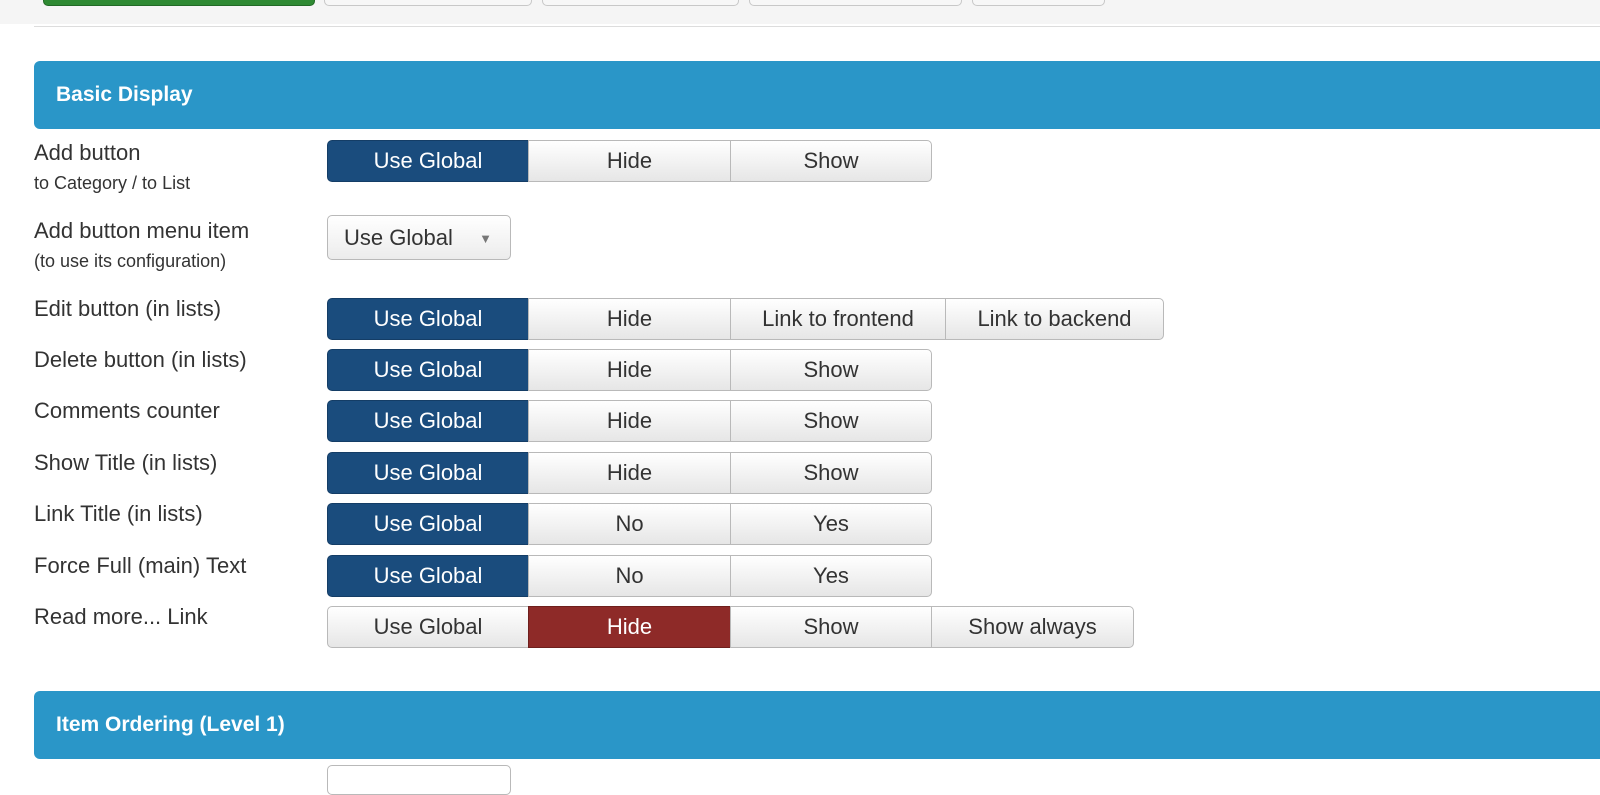 The image size is (1600, 795). I want to click on section-title: Item Ordering (Level 1), so click(170, 724).